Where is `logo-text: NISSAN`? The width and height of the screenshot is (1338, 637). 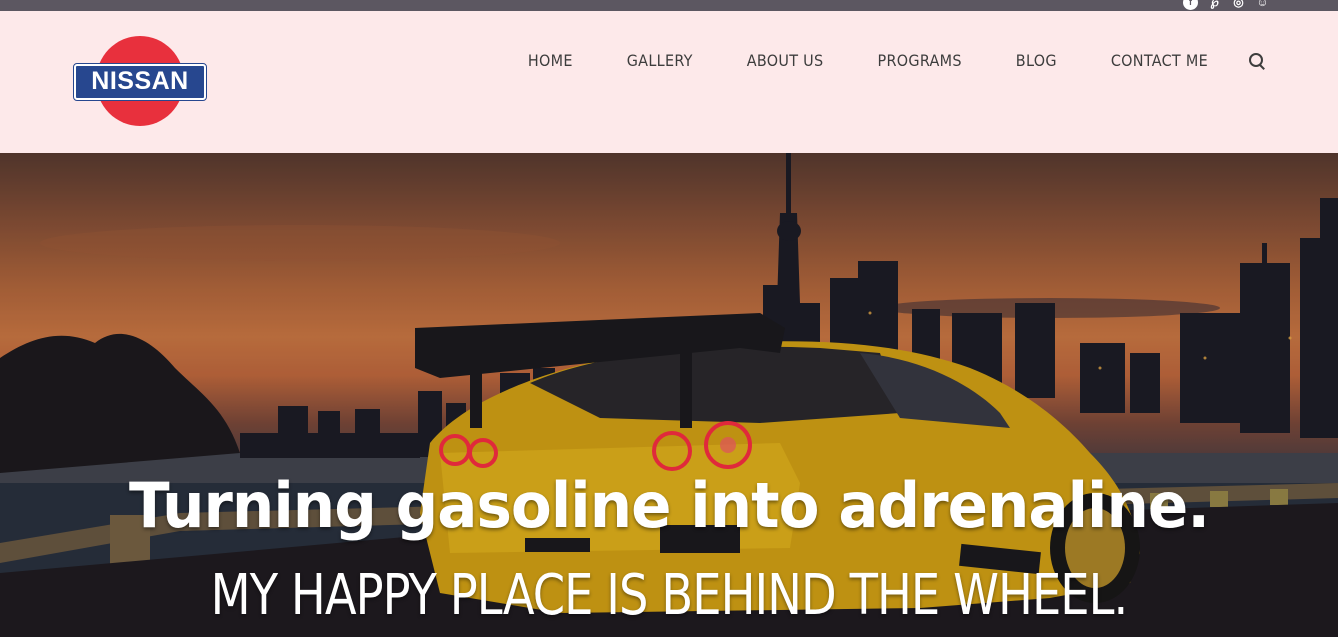 logo-text: NISSAN is located at coordinates (140, 82).